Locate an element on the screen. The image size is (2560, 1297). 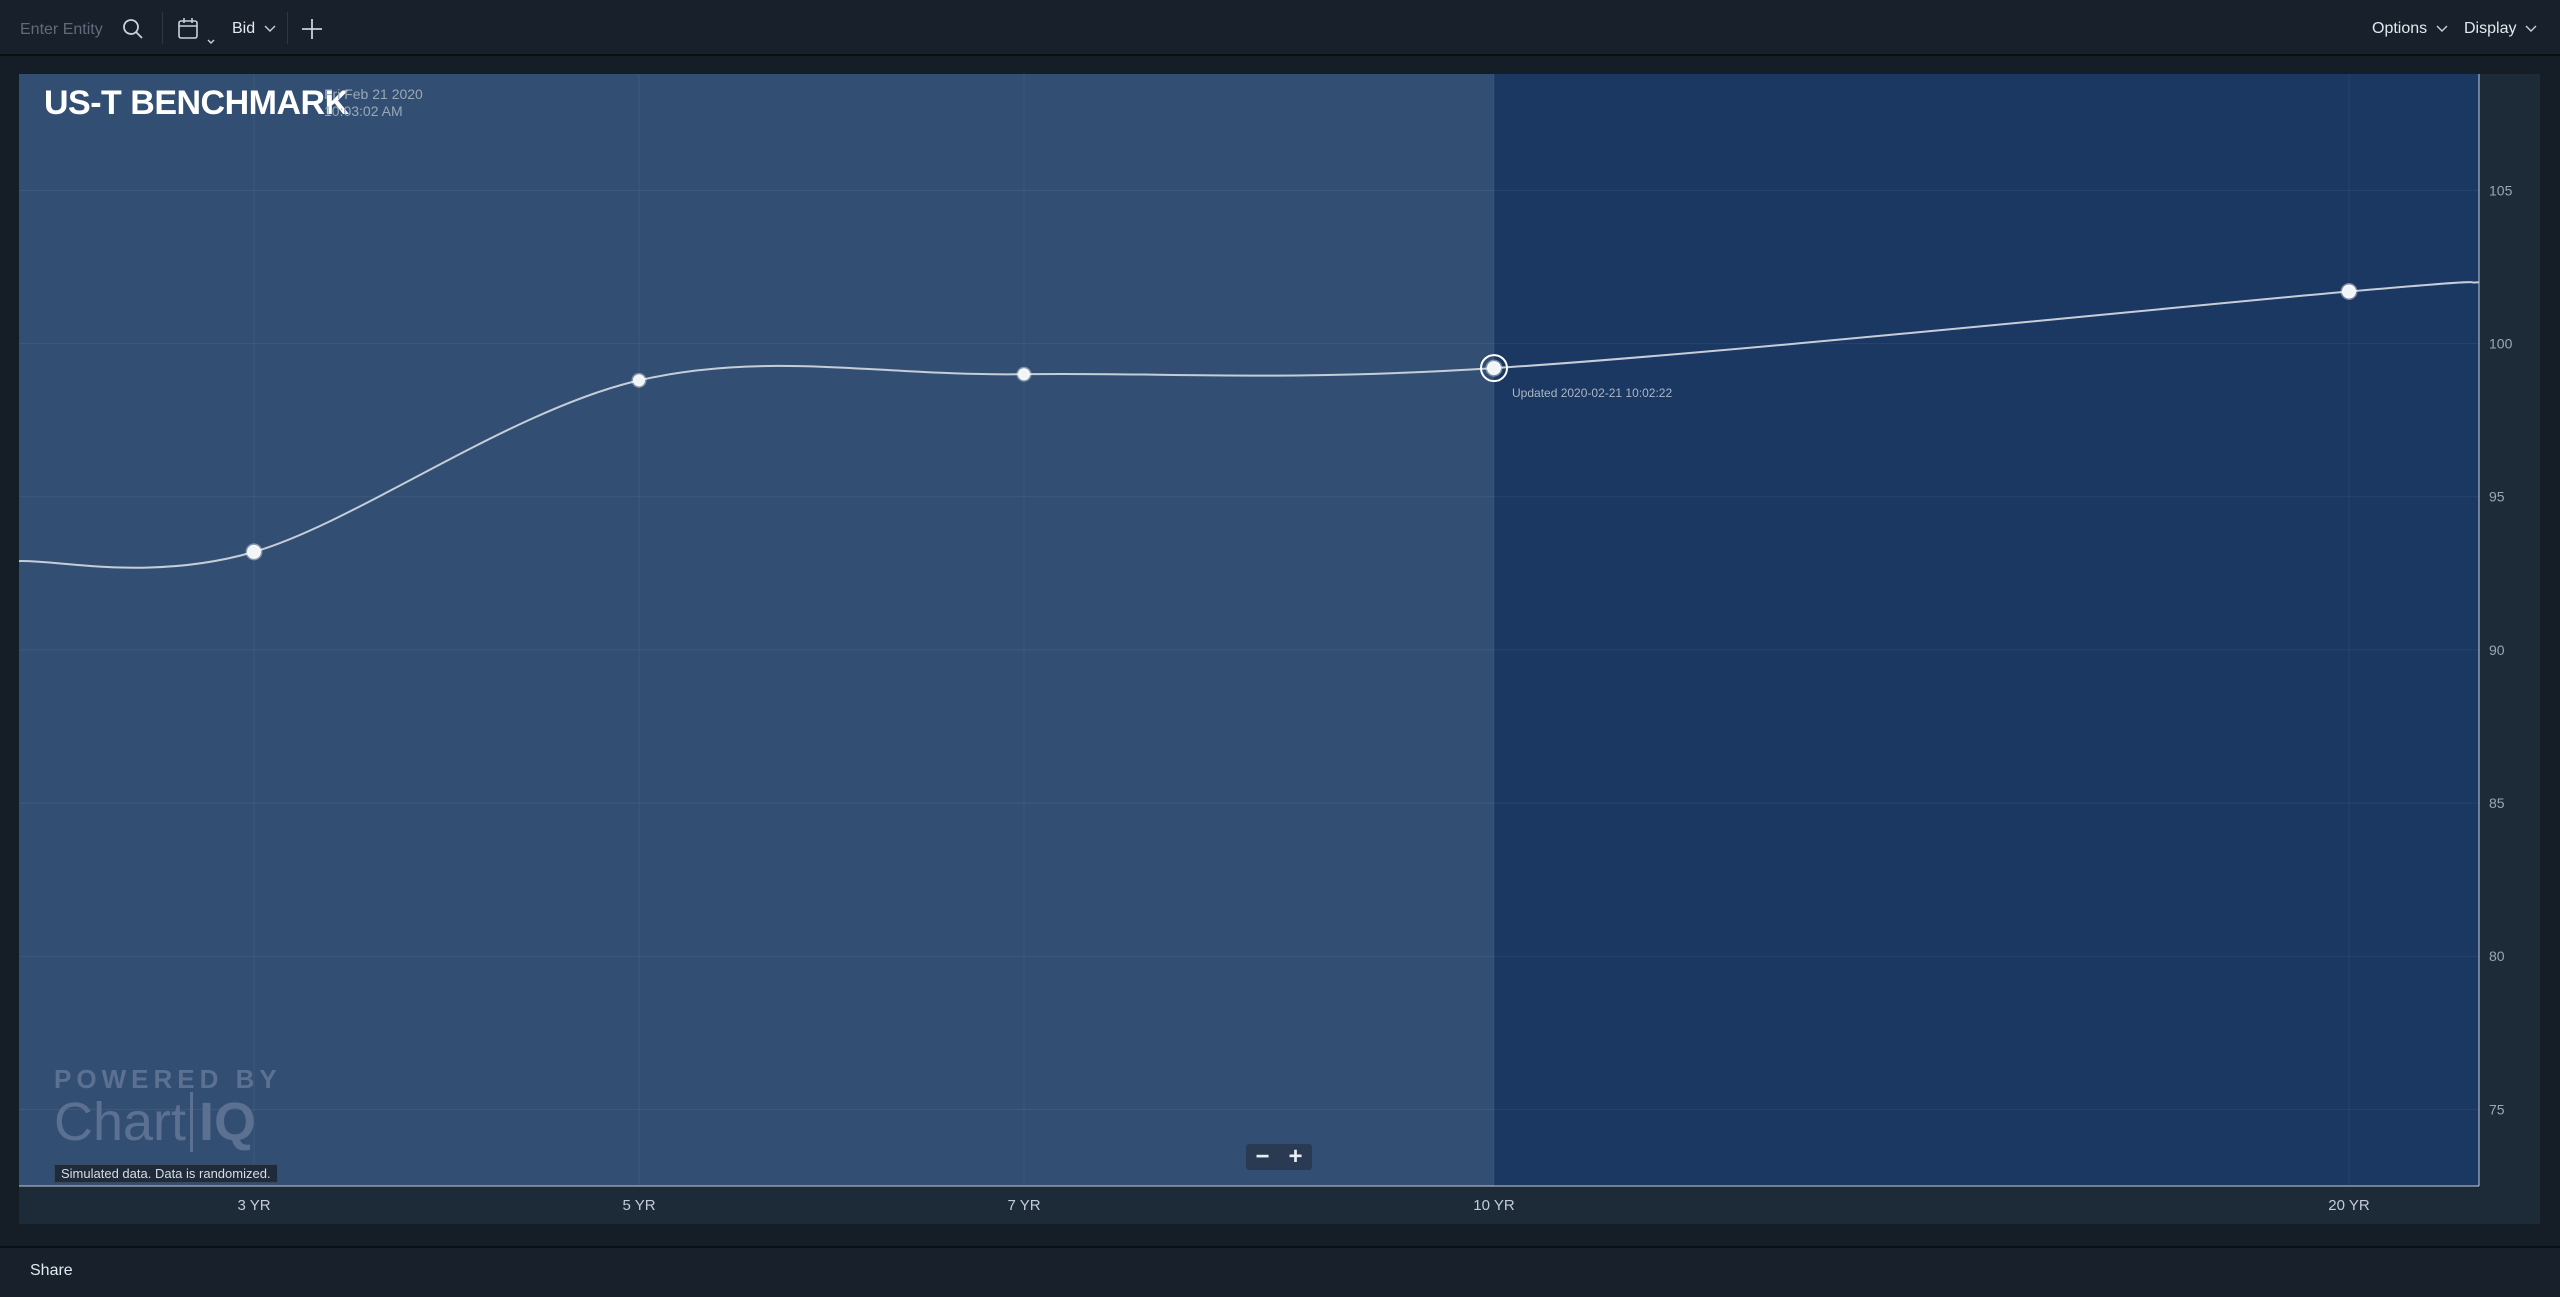
options-dropdown: Options is located at coordinates (2410, 29).